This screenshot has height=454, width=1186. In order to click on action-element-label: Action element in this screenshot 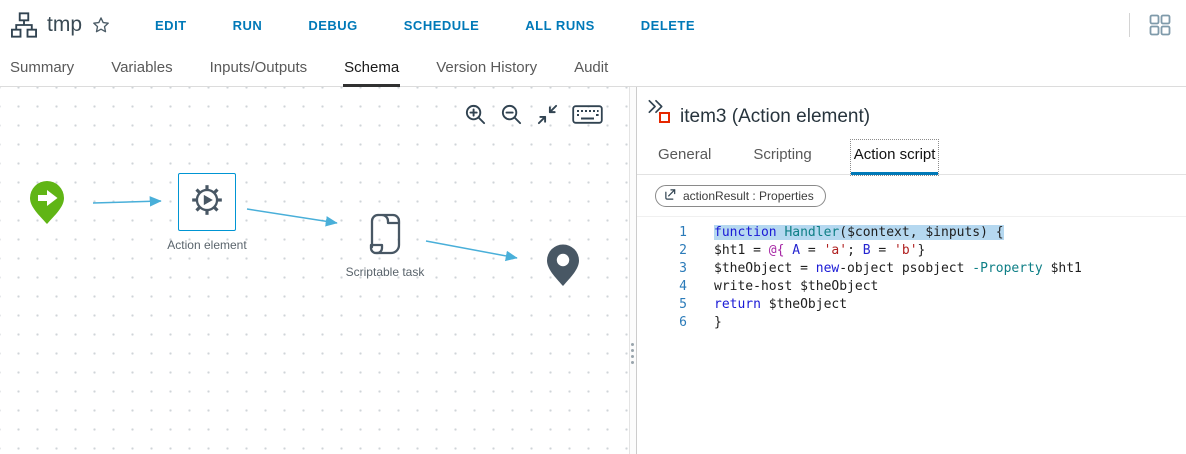, I will do `click(207, 245)`.